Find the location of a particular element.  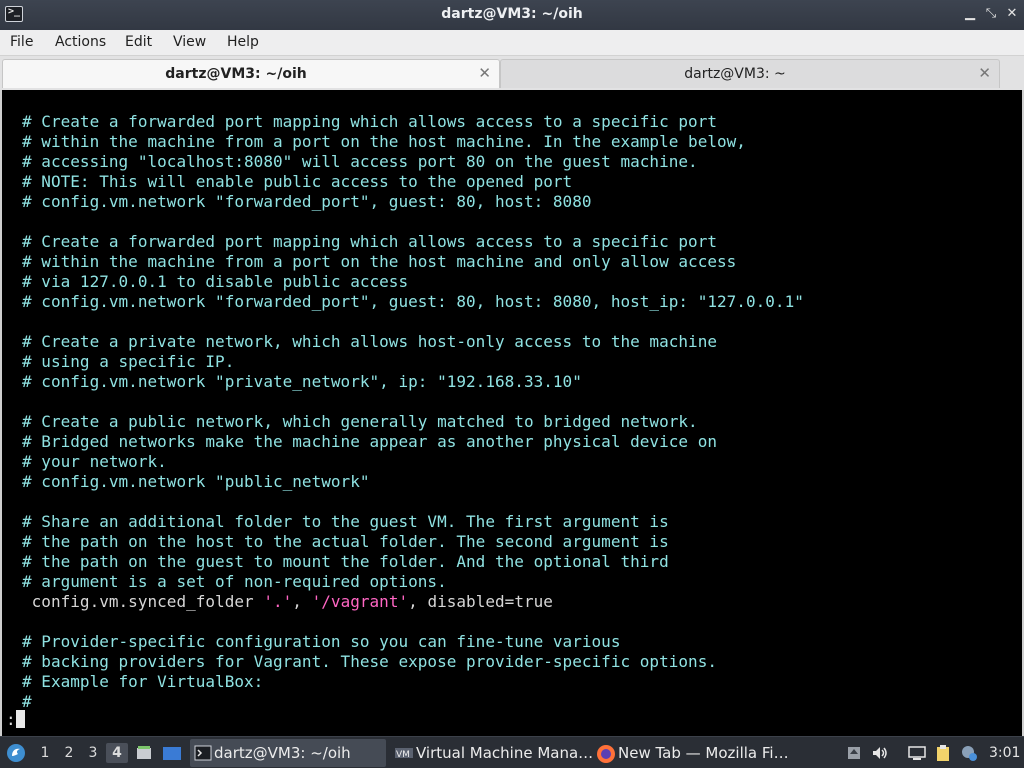

close-icon: ✕ is located at coordinates (1012, 14).